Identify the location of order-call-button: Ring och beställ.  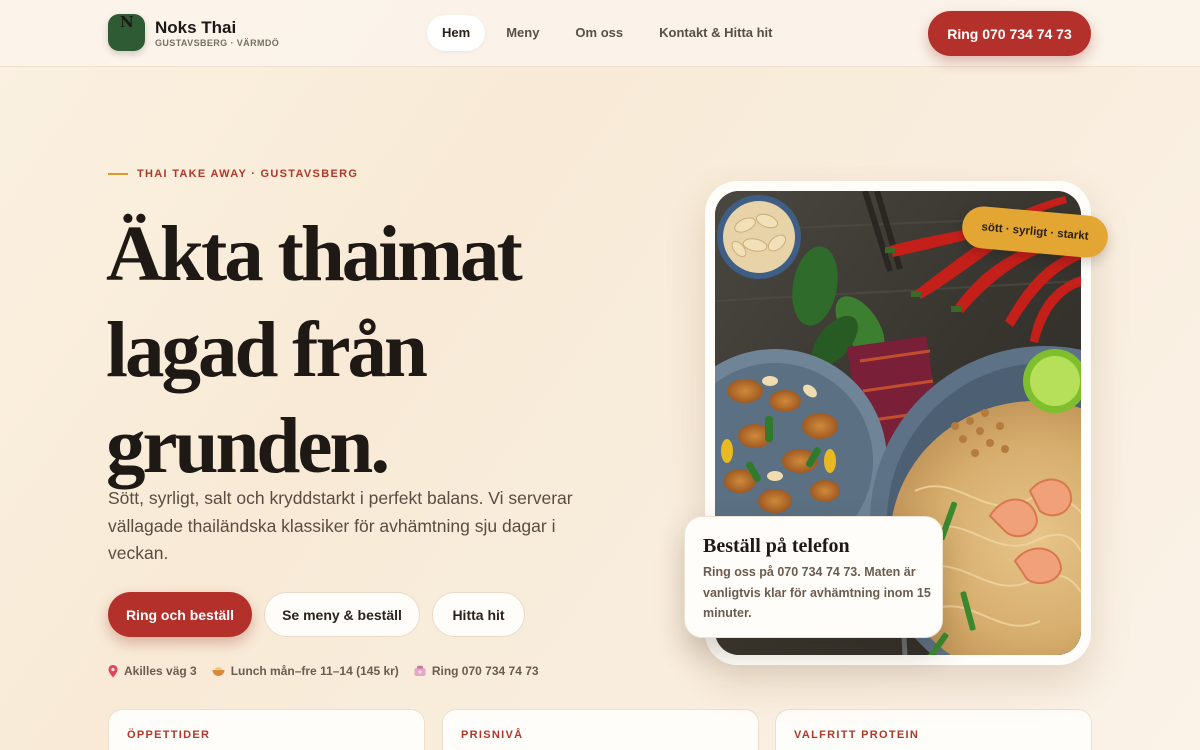
(180, 614).